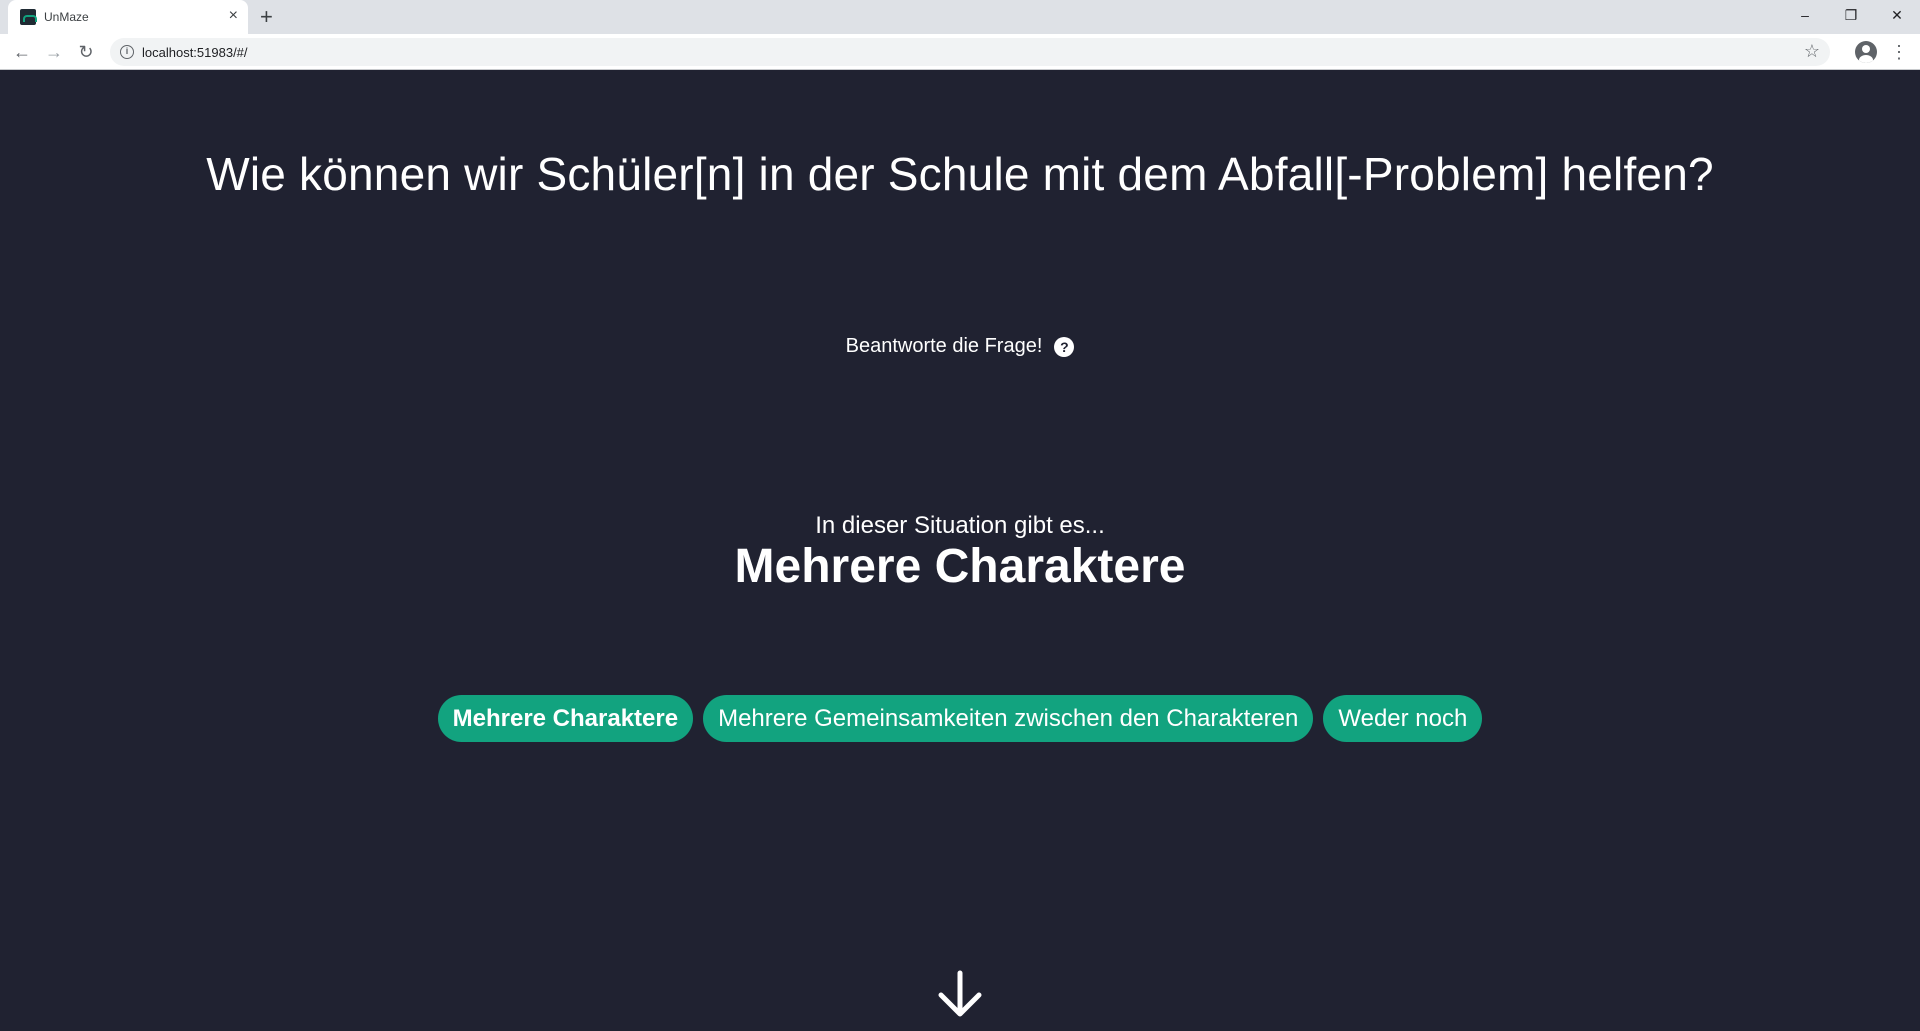 The image size is (1920, 1031). Describe the element at coordinates (565, 718) in the screenshot. I see `option-mehrere-charaktere: Mehrere Charaktere` at that location.